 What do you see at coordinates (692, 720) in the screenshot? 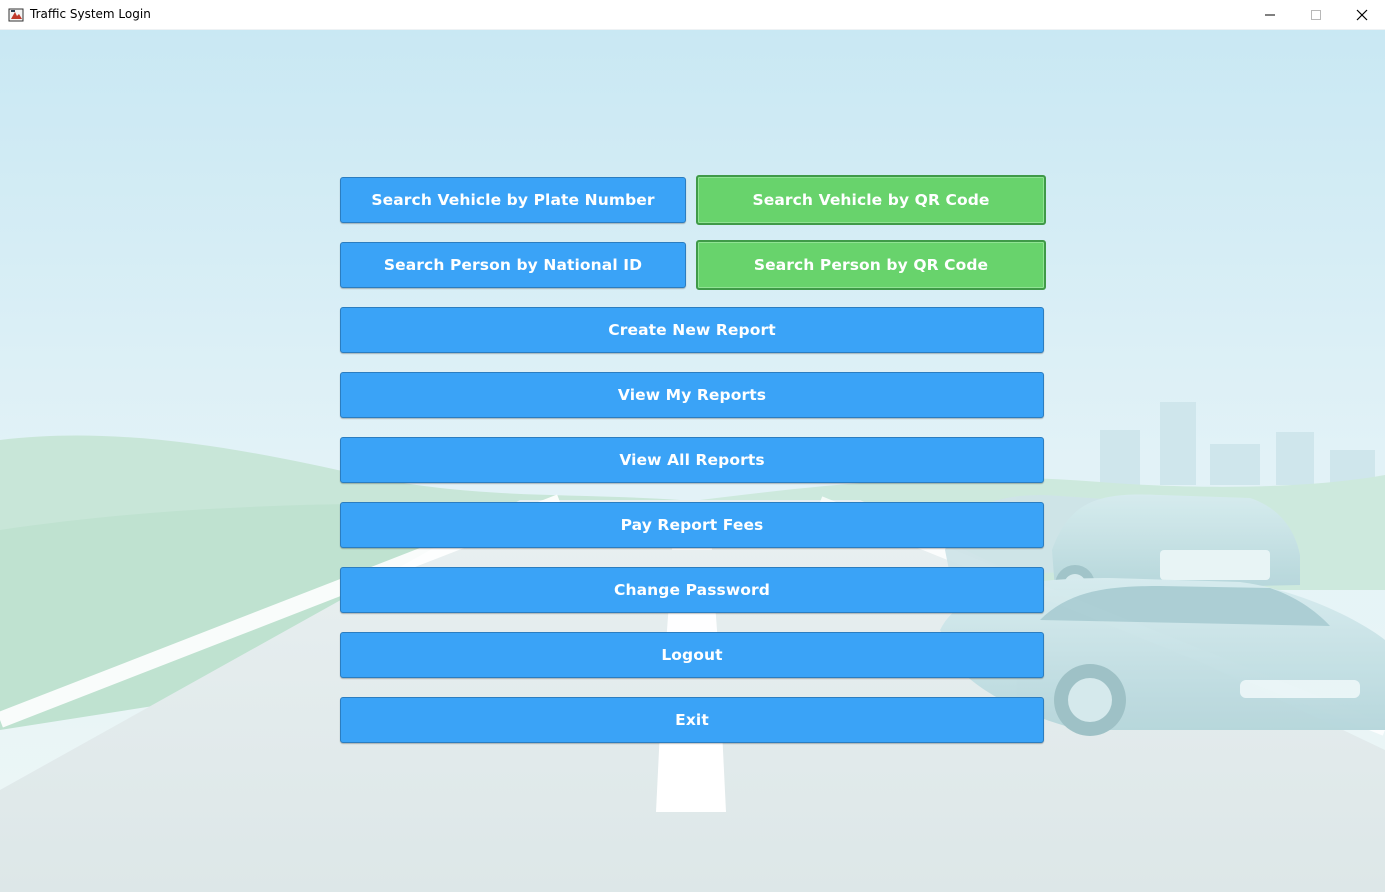
I see `exit-button: Exit` at bounding box center [692, 720].